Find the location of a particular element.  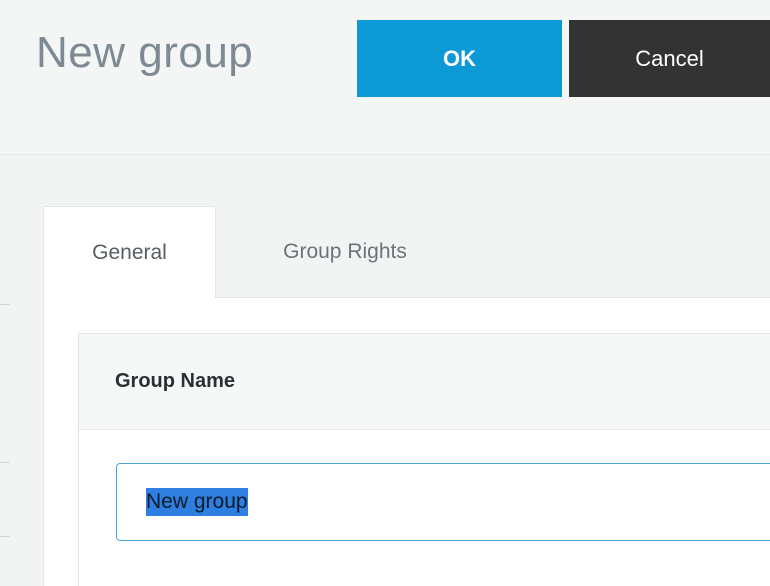

tab-group-rights: Group Rights is located at coordinates (345, 252).